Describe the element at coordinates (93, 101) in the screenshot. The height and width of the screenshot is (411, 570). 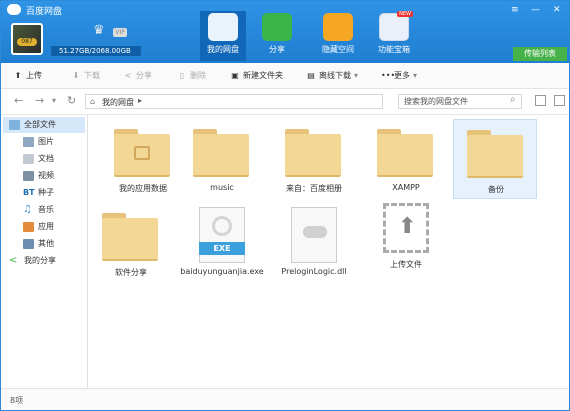
I see `home-icon: ⌂` at that location.